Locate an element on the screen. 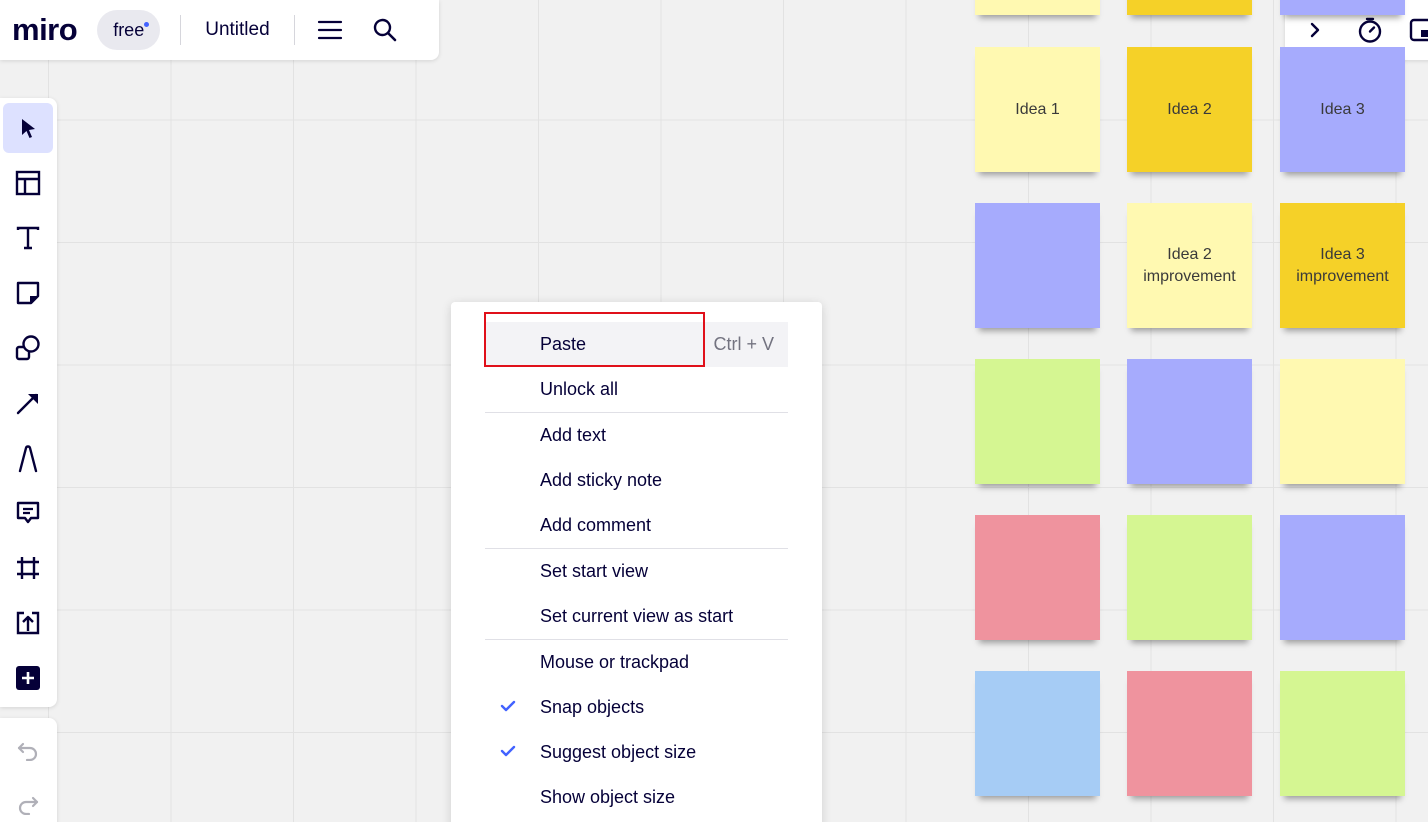 This screenshot has width=1428, height=822. comment-icon is located at coordinates (28, 512).